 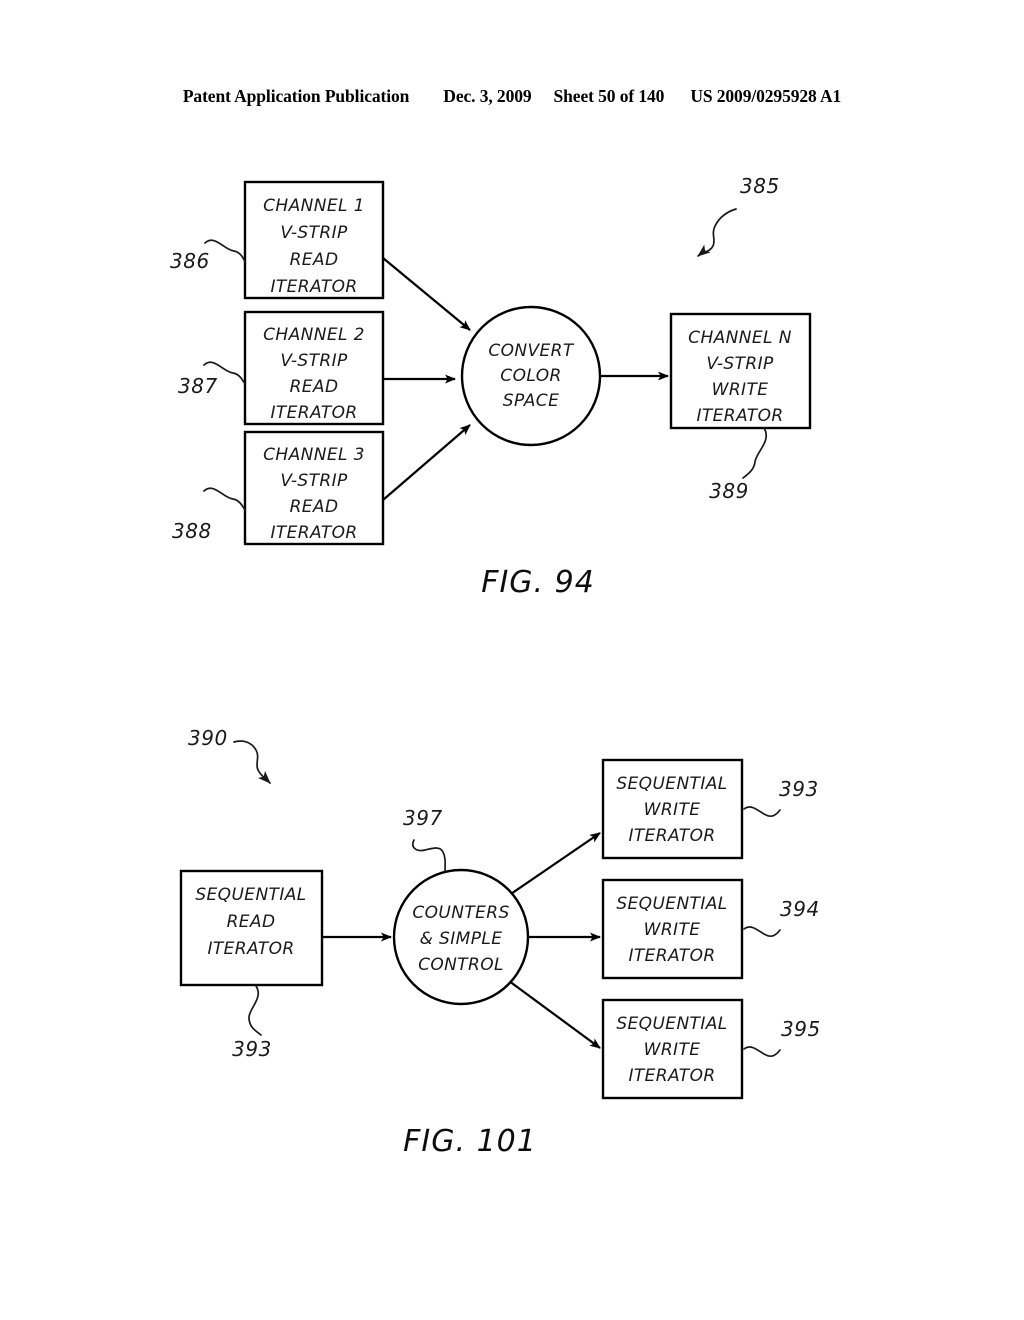 What do you see at coordinates (426, 462) in the screenshot?
I see `edge-ch3-to-convert` at bounding box center [426, 462].